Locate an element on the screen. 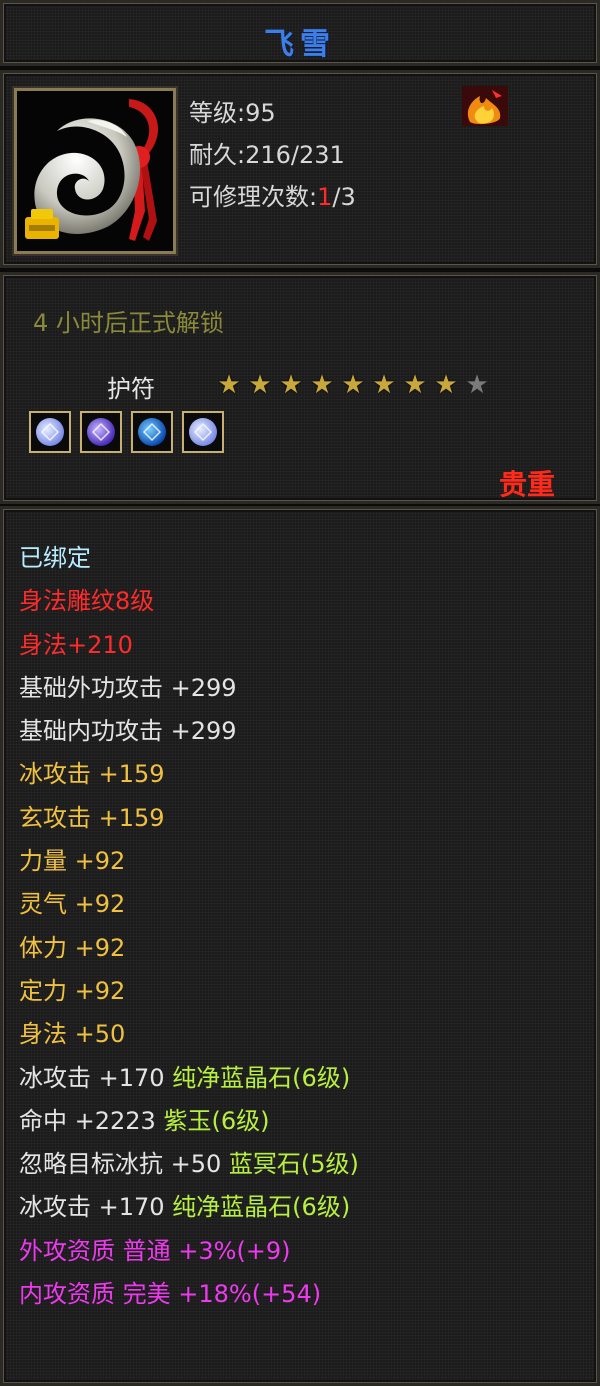  level-label: 等级: is located at coordinates (217, 113).